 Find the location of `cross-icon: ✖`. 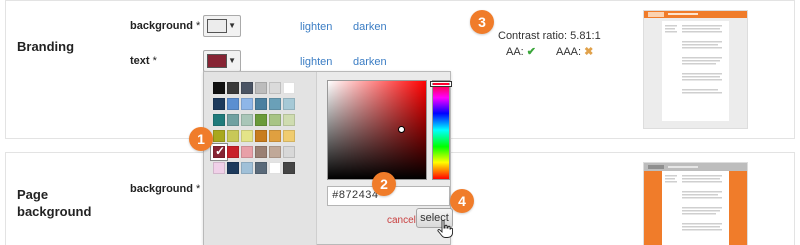

cross-icon: ✖ is located at coordinates (589, 52).